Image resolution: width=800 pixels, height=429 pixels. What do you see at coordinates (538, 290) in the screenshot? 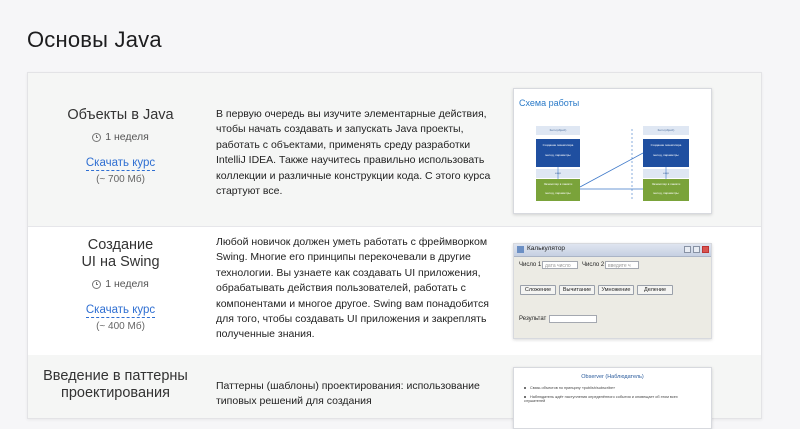
I see `add-button: Сложение` at bounding box center [538, 290].